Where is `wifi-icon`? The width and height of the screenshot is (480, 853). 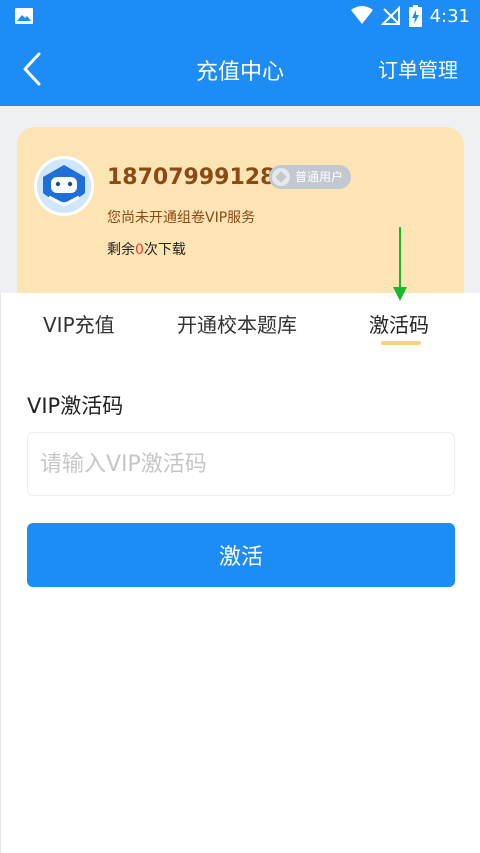
wifi-icon is located at coordinates (361, 15).